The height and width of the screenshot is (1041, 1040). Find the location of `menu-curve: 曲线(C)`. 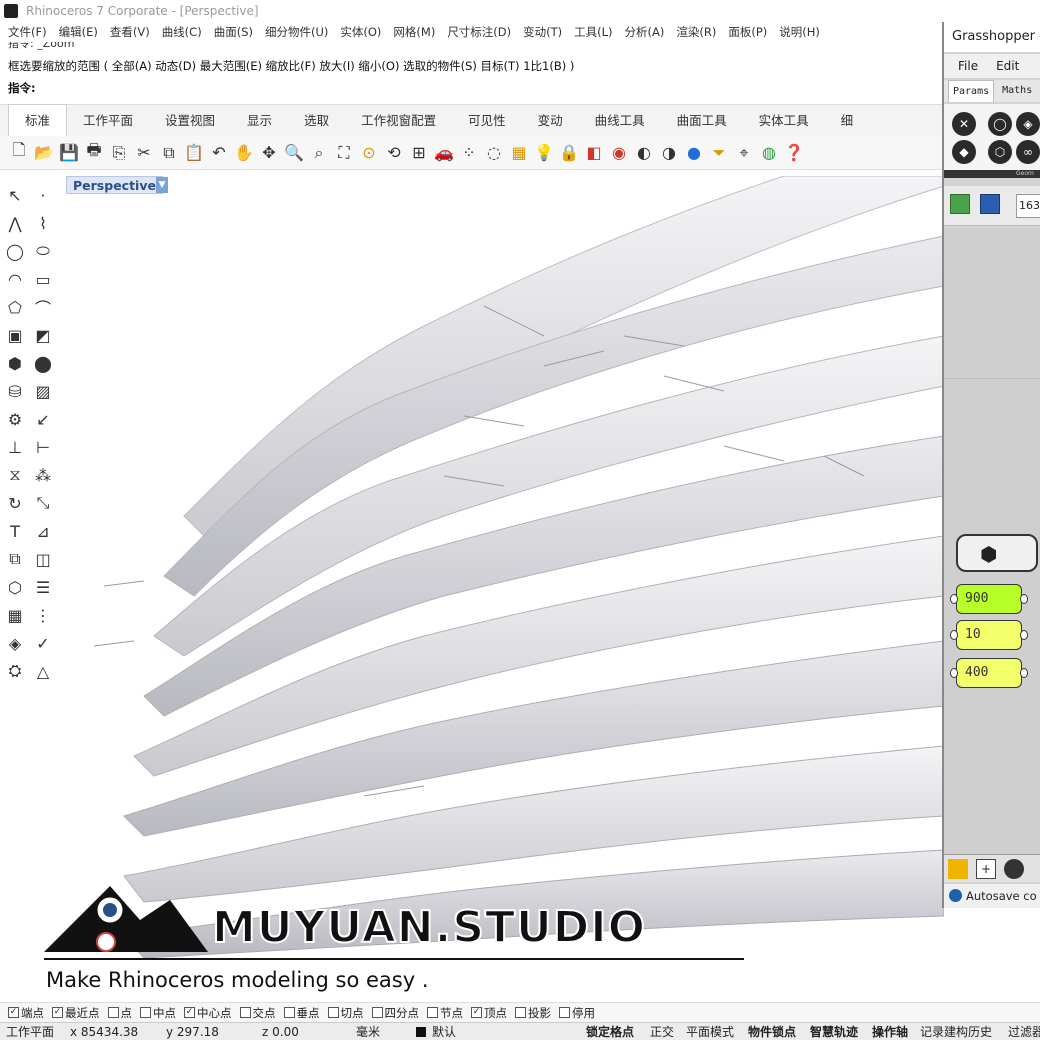

menu-curve: 曲线(C) is located at coordinates (182, 32).